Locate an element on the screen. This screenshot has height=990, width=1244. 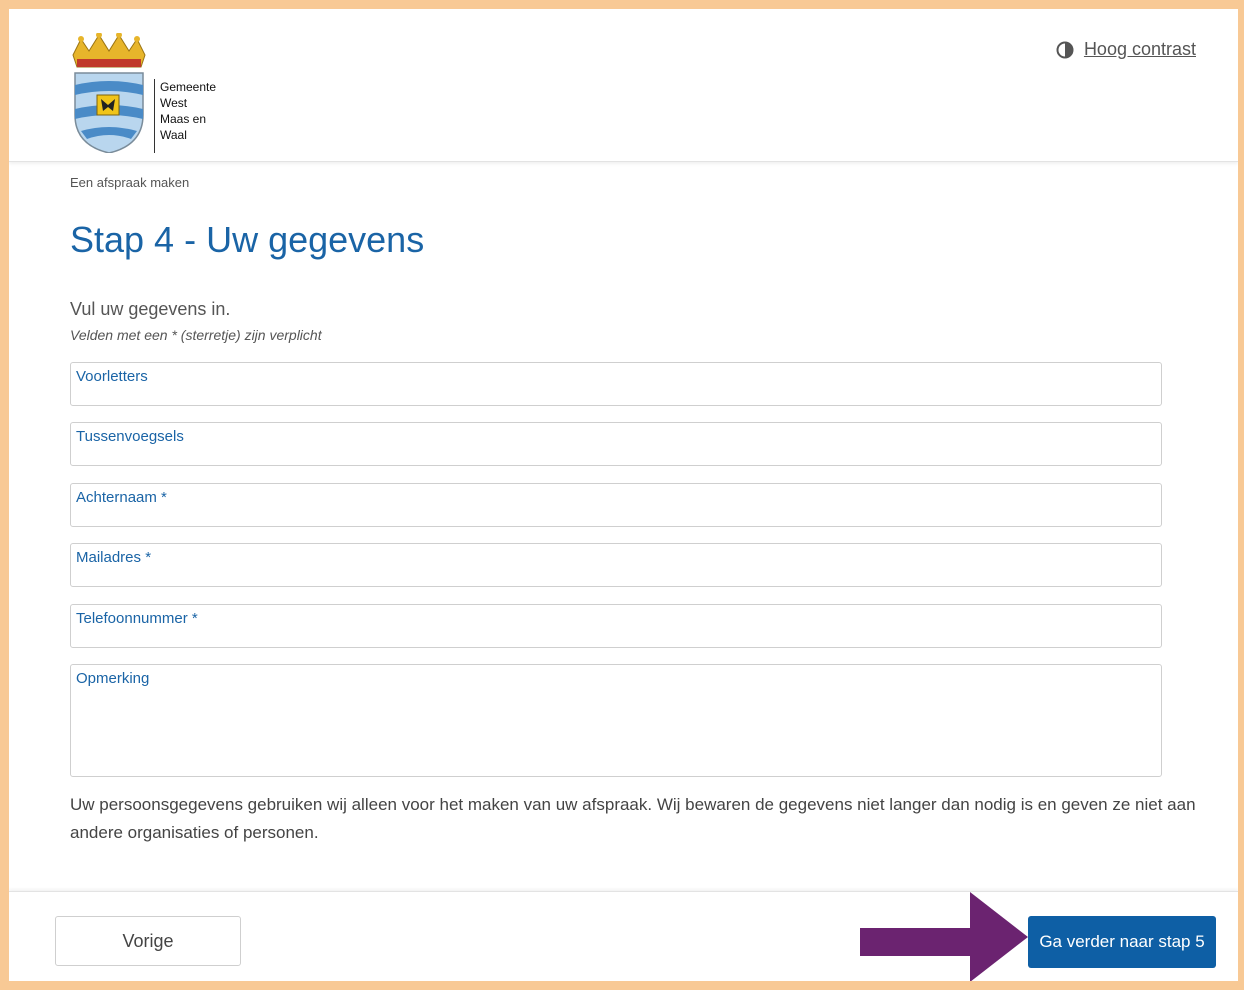
initials-field: Voorletters is located at coordinates (616, 384).